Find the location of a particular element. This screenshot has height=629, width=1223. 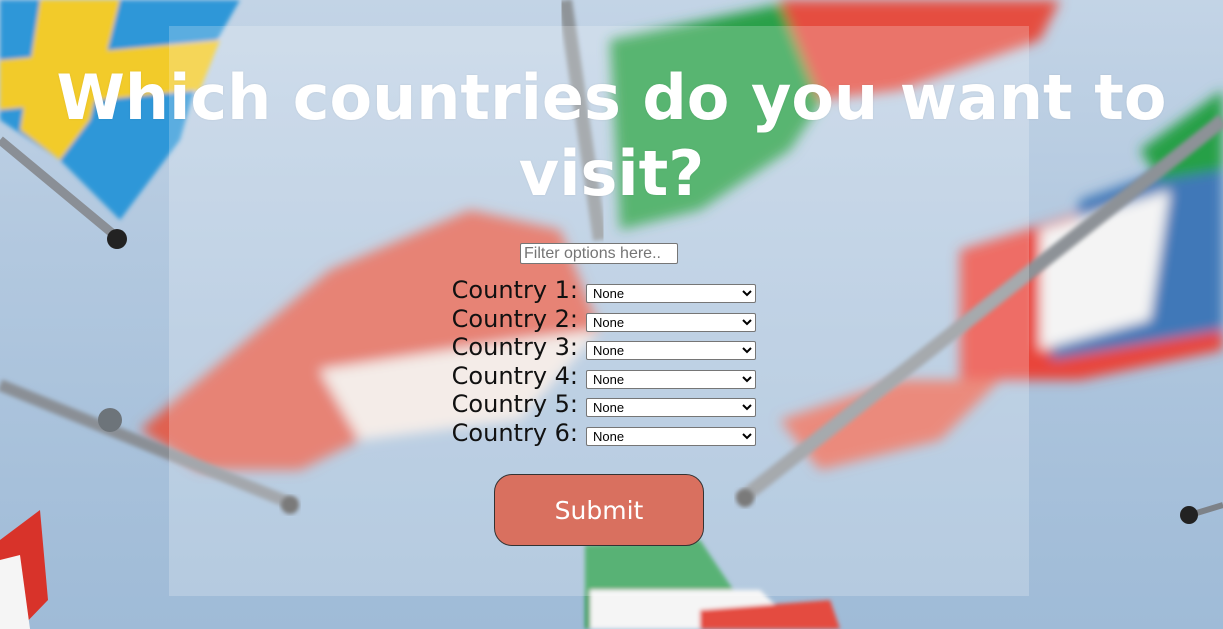

country-row: Country 4: None is located at coordinates (611, 376).